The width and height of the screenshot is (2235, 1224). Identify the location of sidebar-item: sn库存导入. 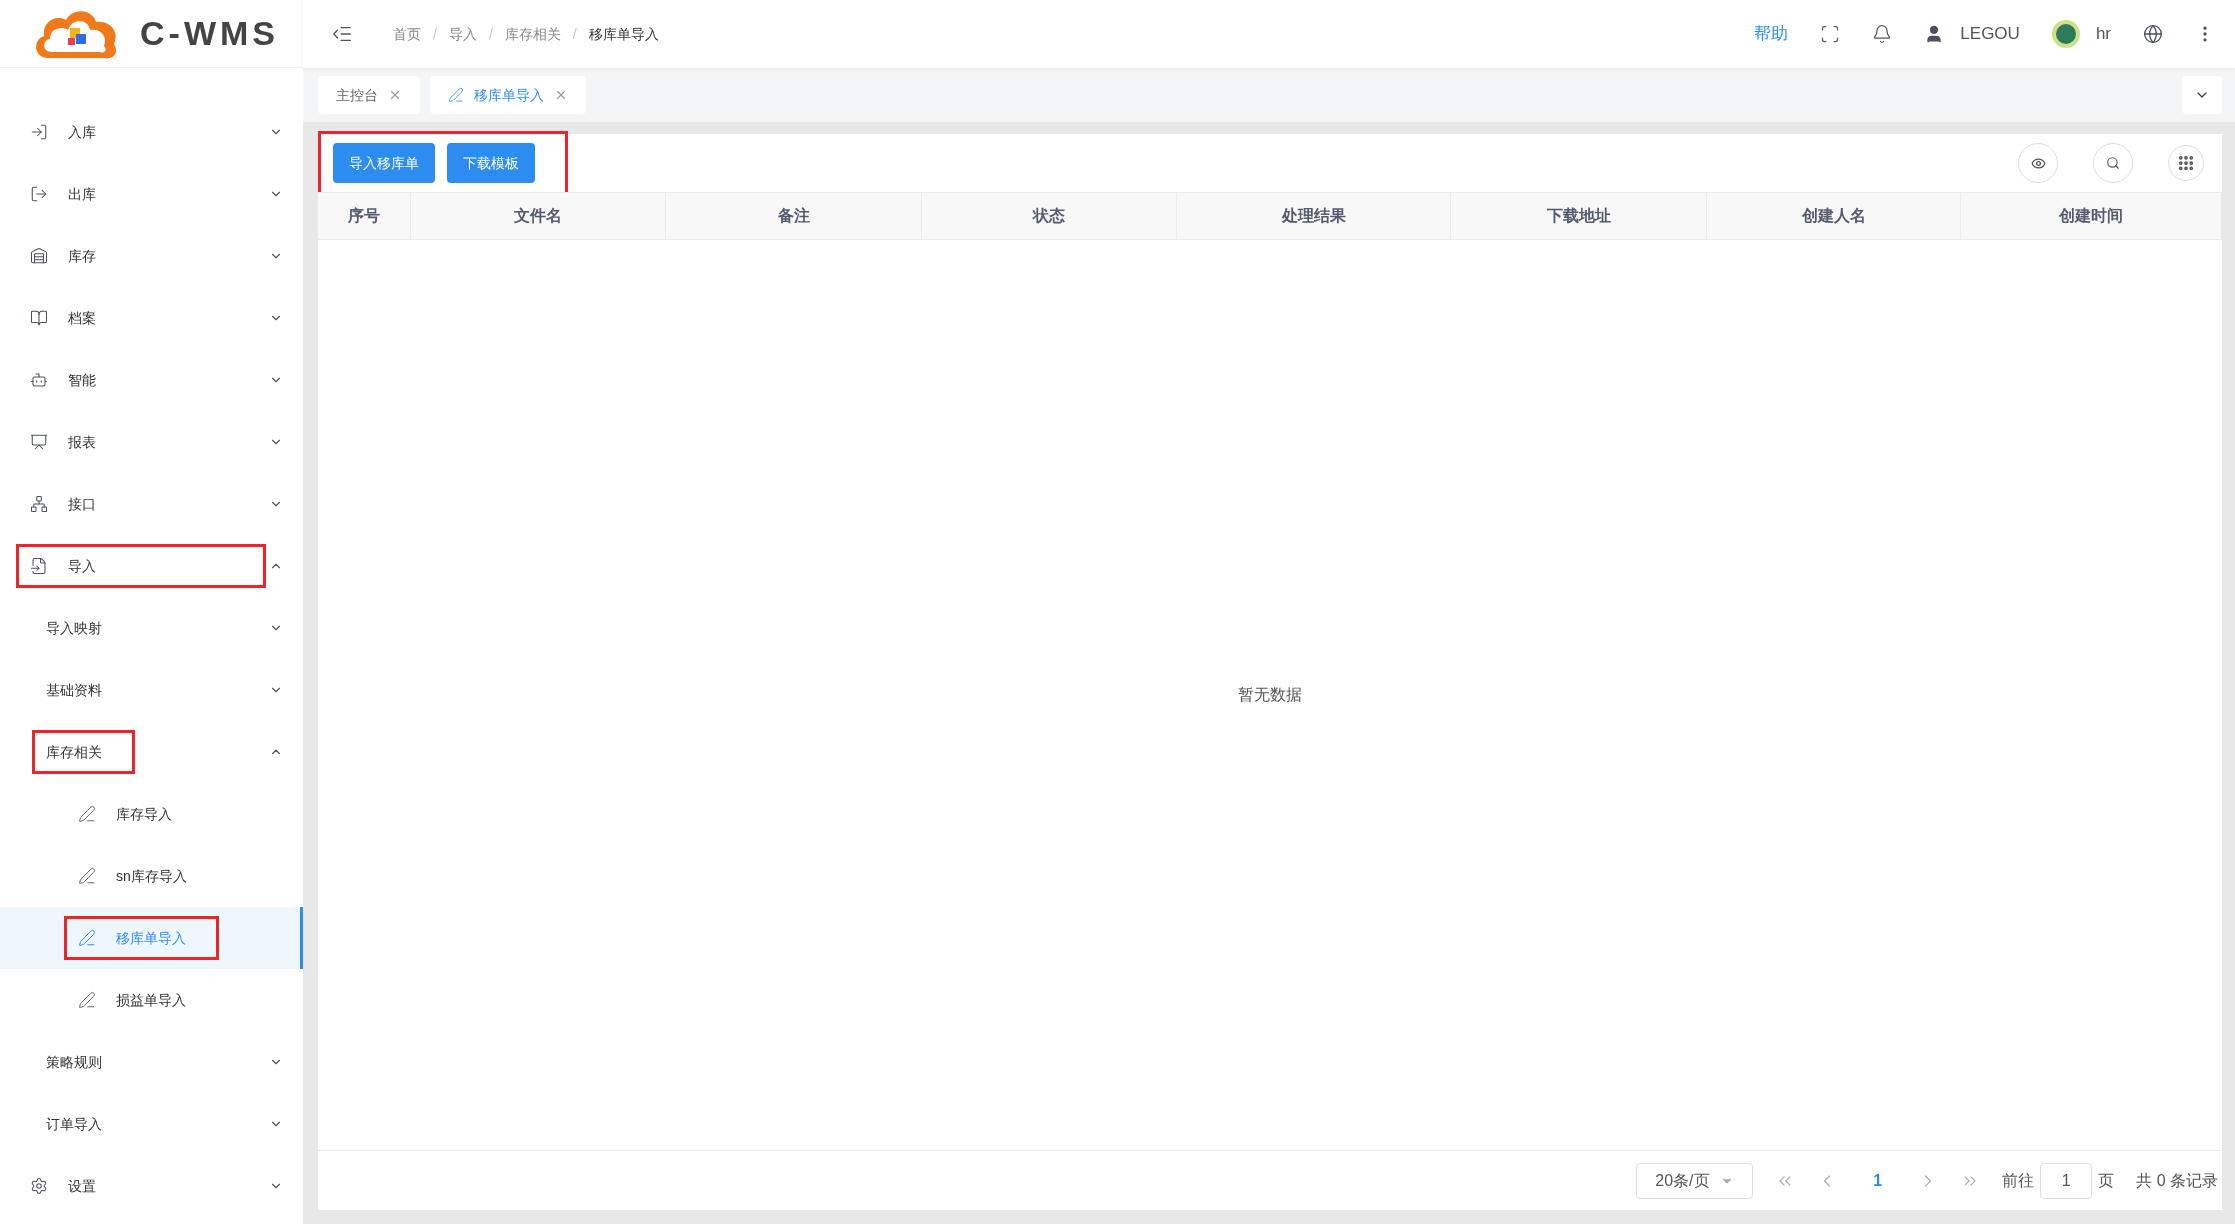
(151, 876).